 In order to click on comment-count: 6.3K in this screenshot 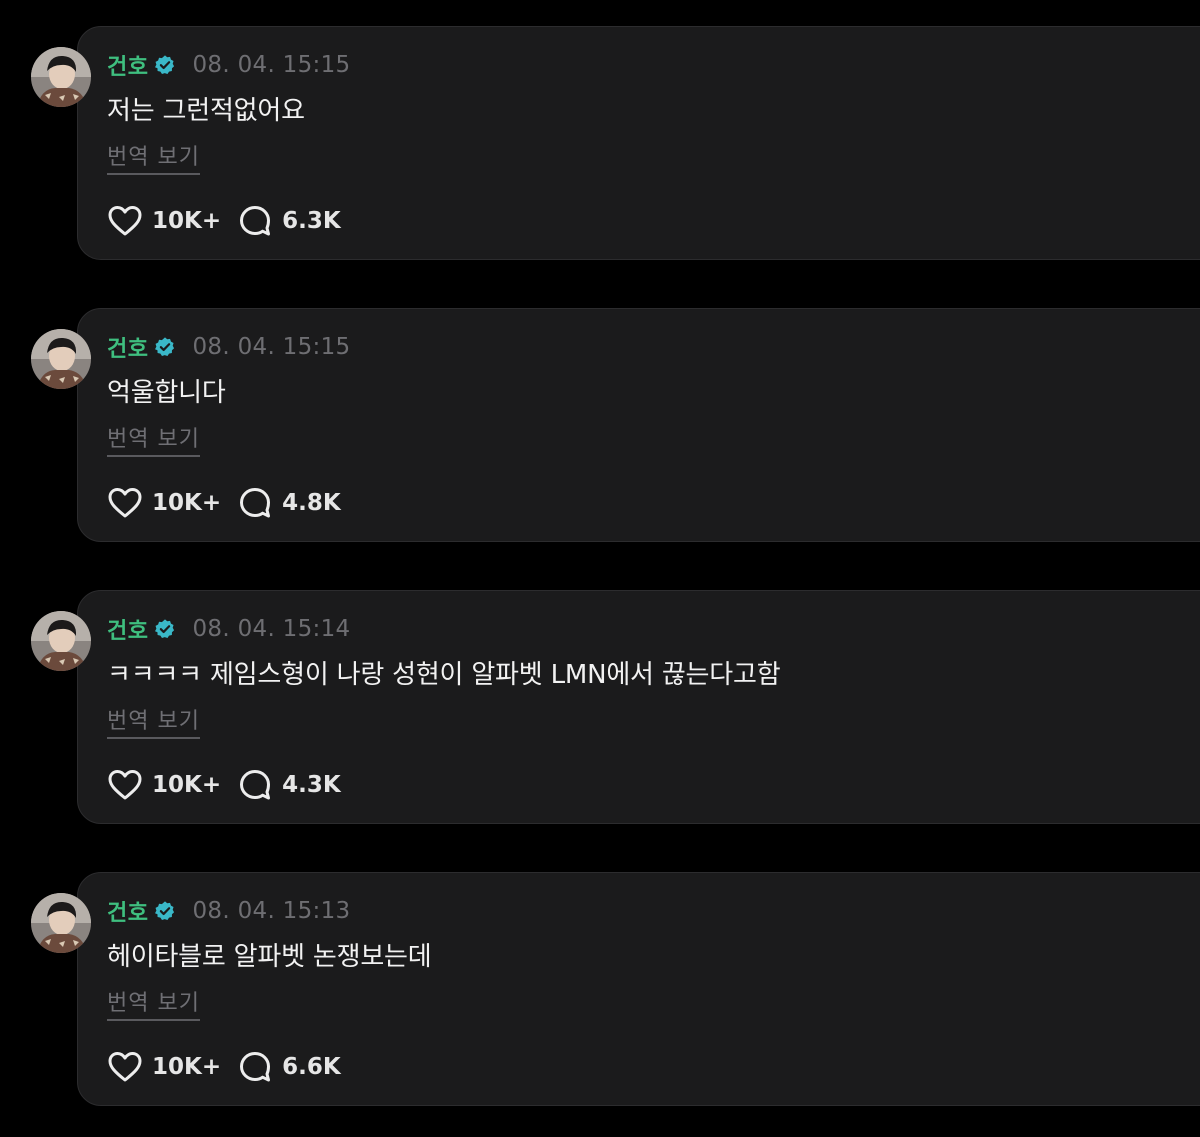, I will do `click(311, 221)`.